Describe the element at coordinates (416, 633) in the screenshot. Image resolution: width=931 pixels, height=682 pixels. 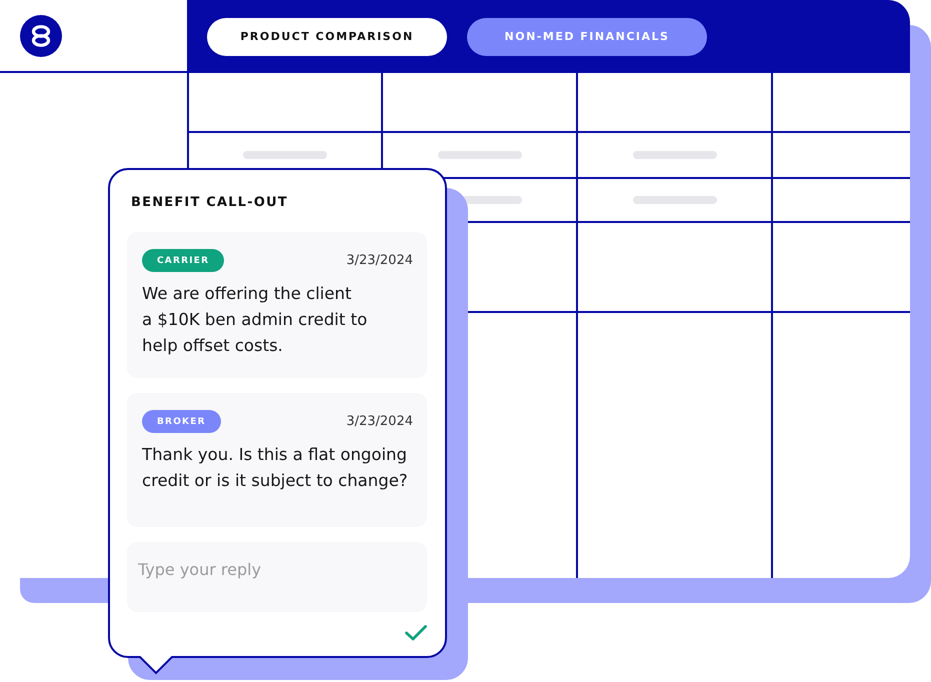
I see `check-icon` at that location.